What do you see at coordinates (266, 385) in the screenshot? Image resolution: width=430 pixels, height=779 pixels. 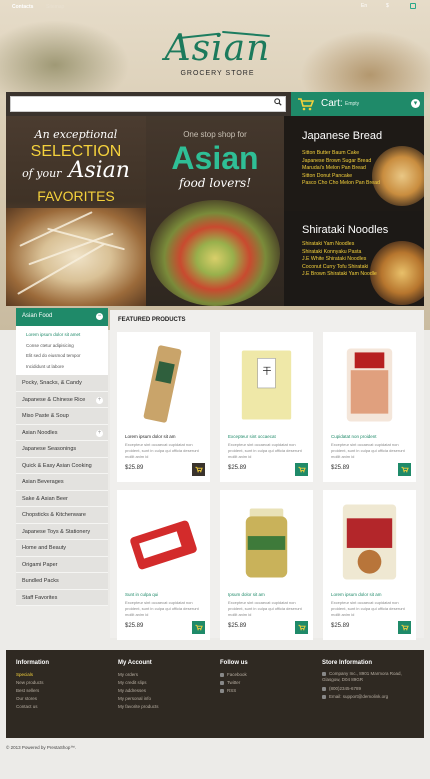 I see `product-kanpyo-image: 干` at bounding box center [266, 385].